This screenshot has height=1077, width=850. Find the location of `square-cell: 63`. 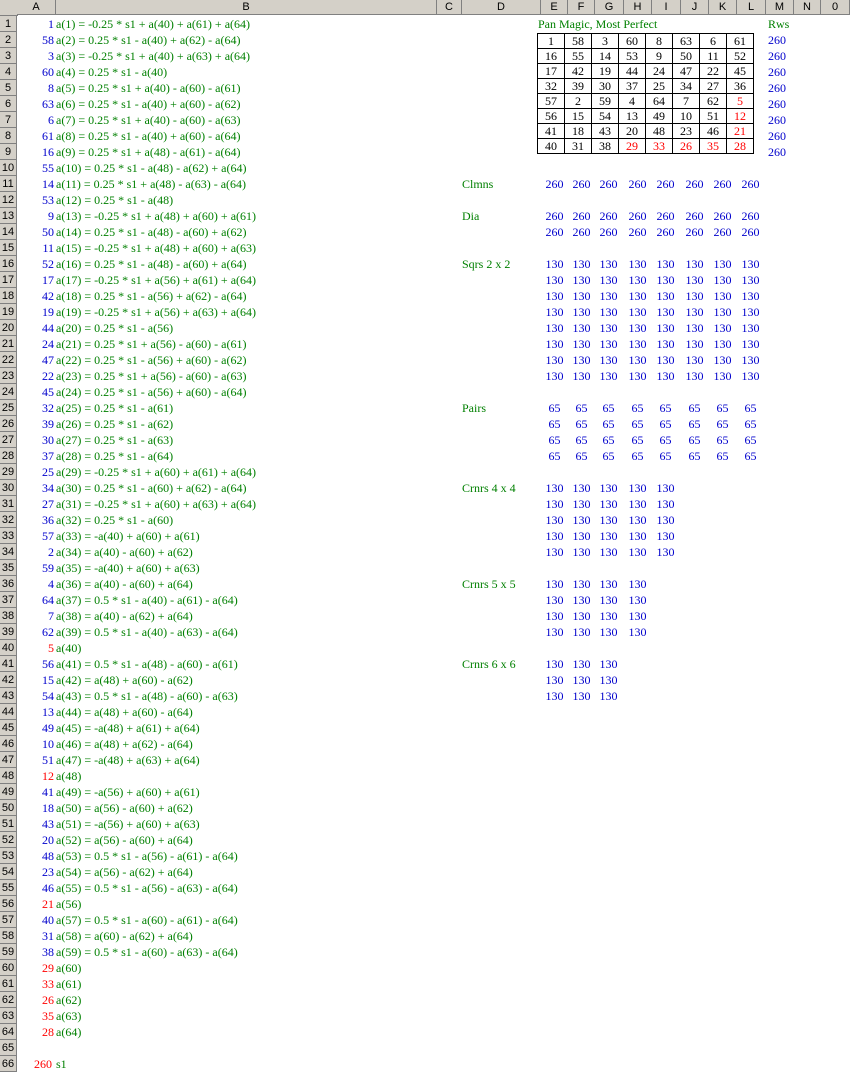

square-cell: 63 is located at coordinates (686, 41).